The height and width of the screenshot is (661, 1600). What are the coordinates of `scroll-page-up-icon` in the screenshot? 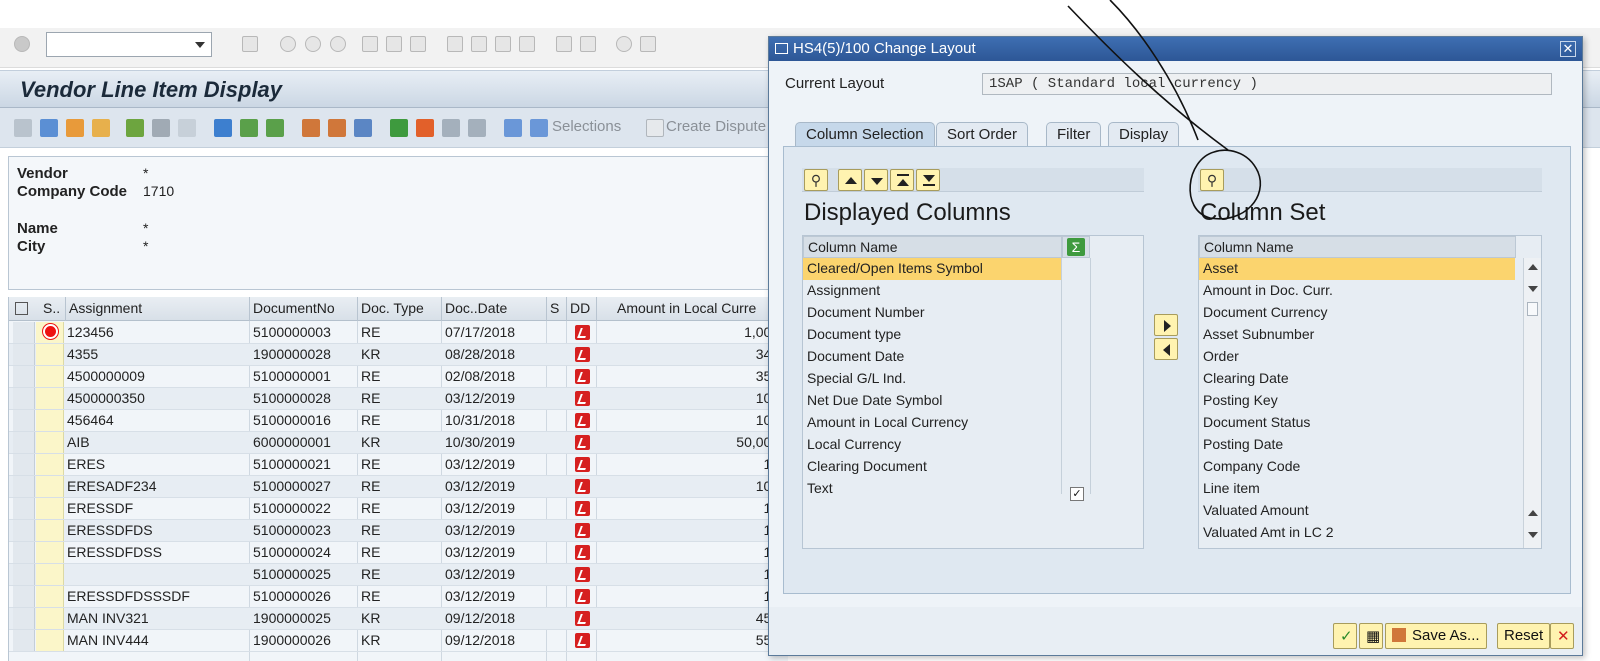 It's located at (1533, 513).